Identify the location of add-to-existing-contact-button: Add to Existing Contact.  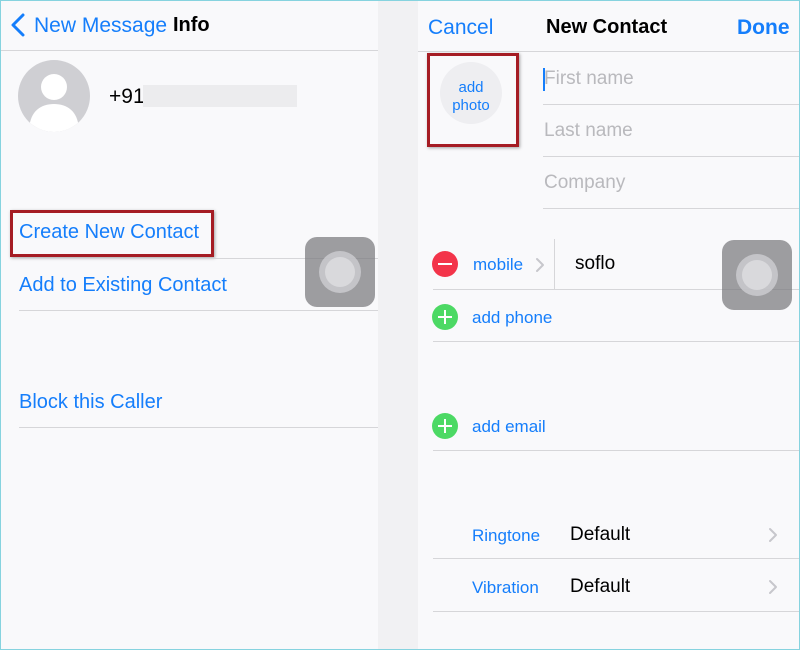
(123, 285).